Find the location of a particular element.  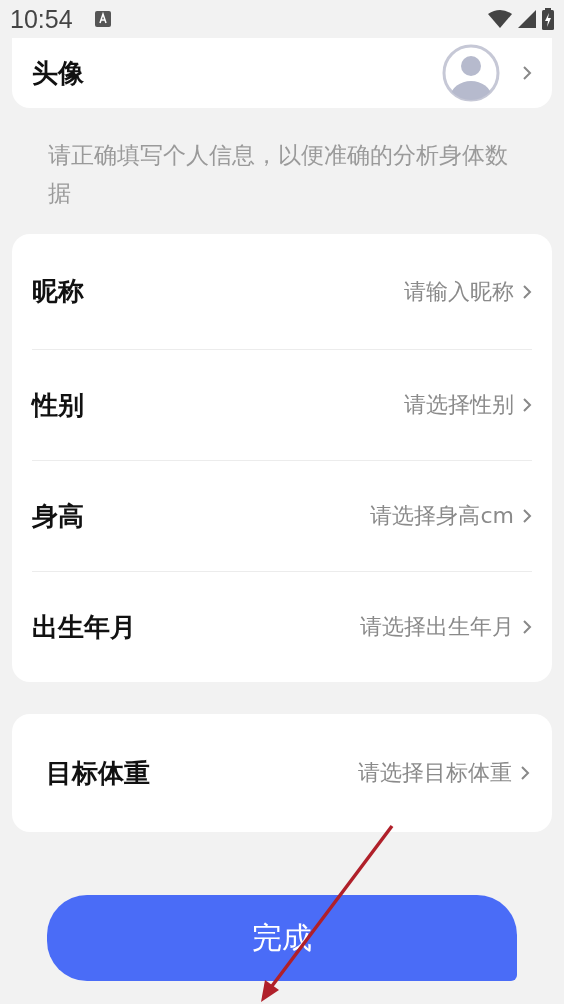

field-placeholder: 请选择身高cm is located at coordinates (442, 516).